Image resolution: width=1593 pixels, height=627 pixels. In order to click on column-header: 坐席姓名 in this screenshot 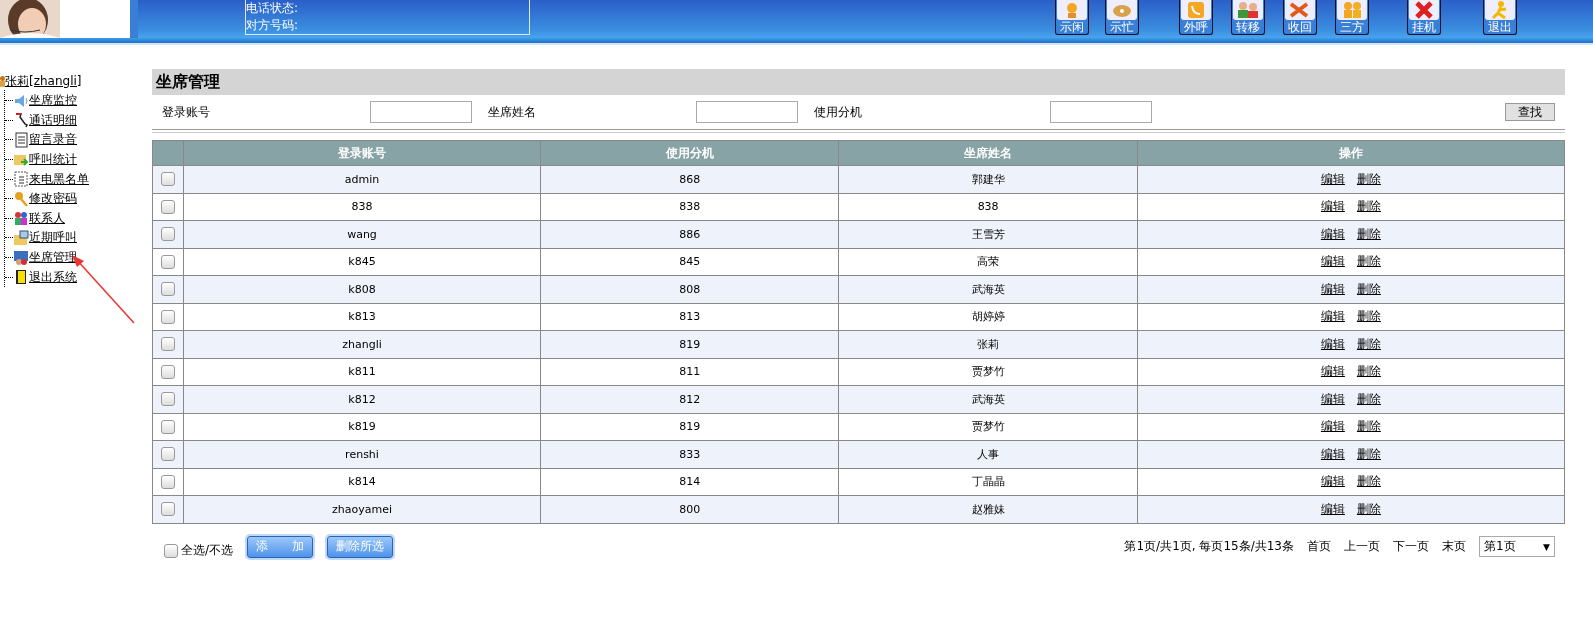, I will do `click(988, 153)`.